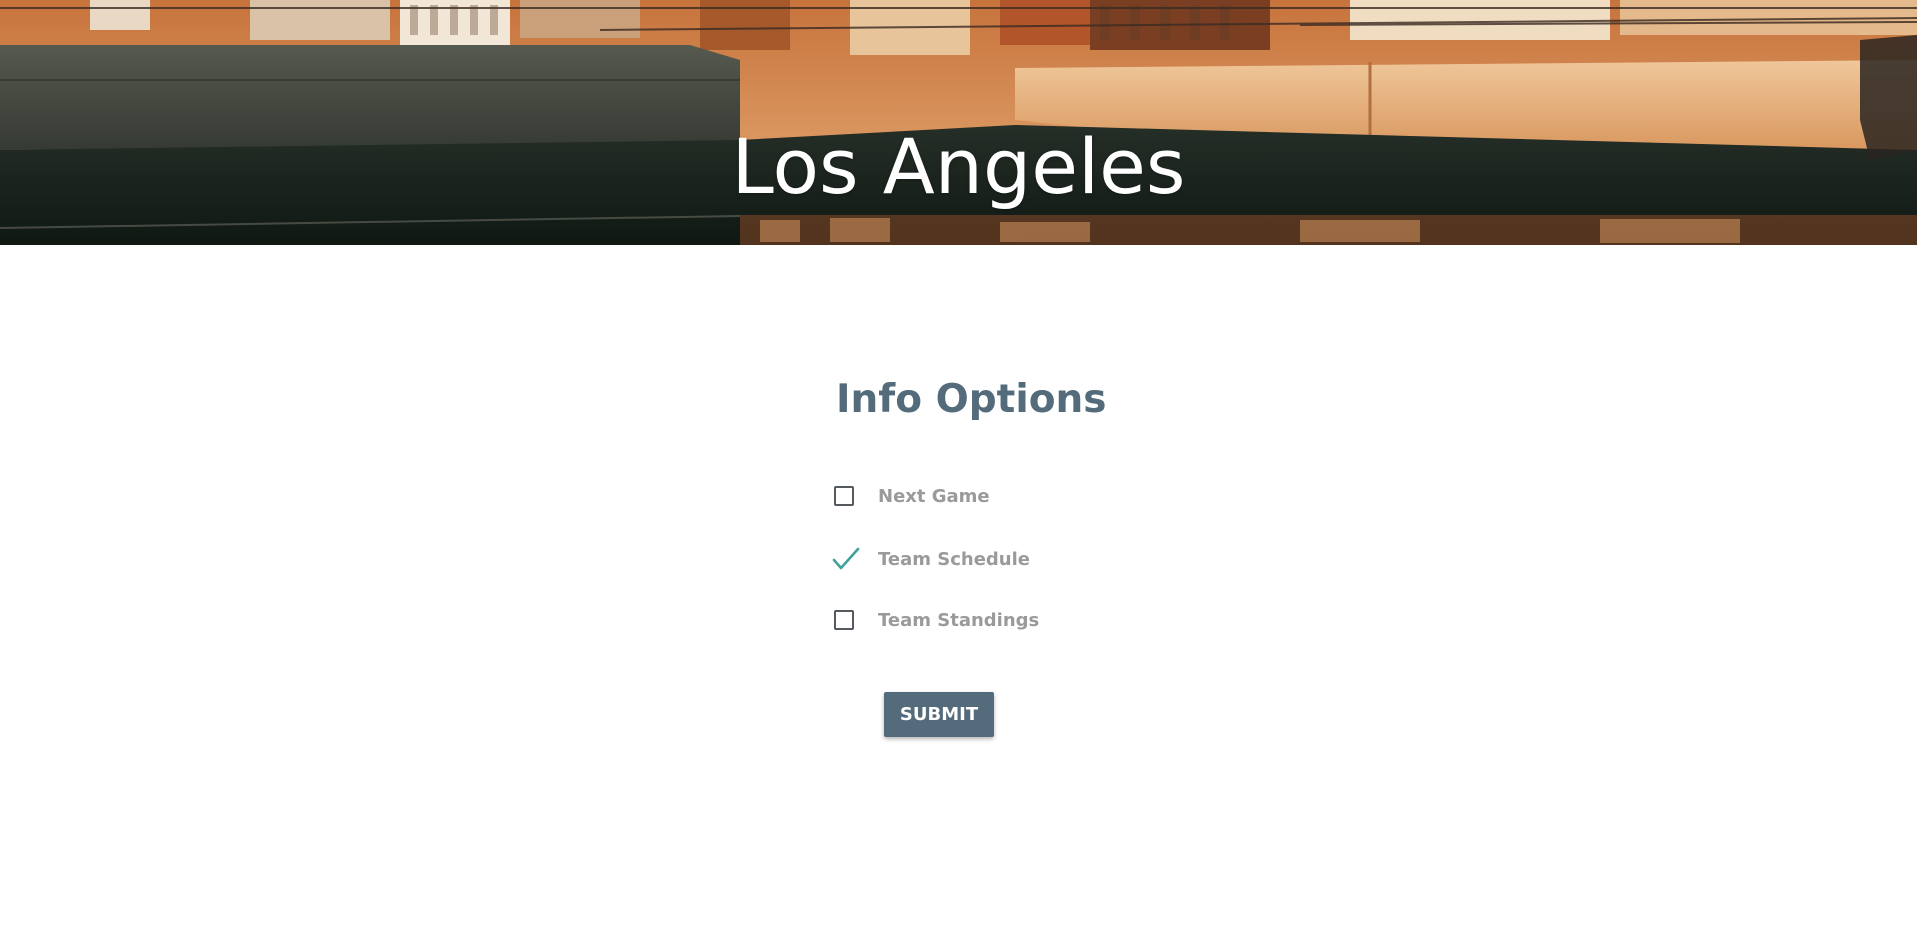 The width and height of the screenshot is (1917, 932). What do you see at coordinates (971, 399) in the screenshot?
I see `info-options-heading: Info Options` at bounding box center [971, 399].